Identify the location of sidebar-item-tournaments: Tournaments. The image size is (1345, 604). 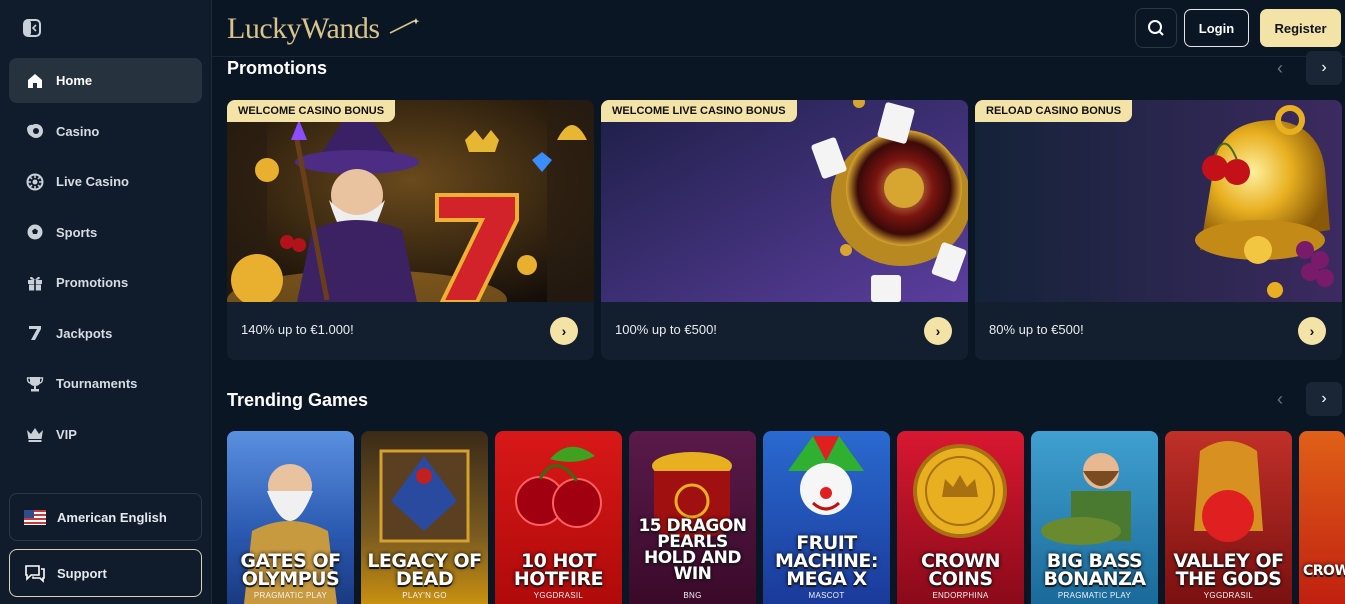
(105, 383).